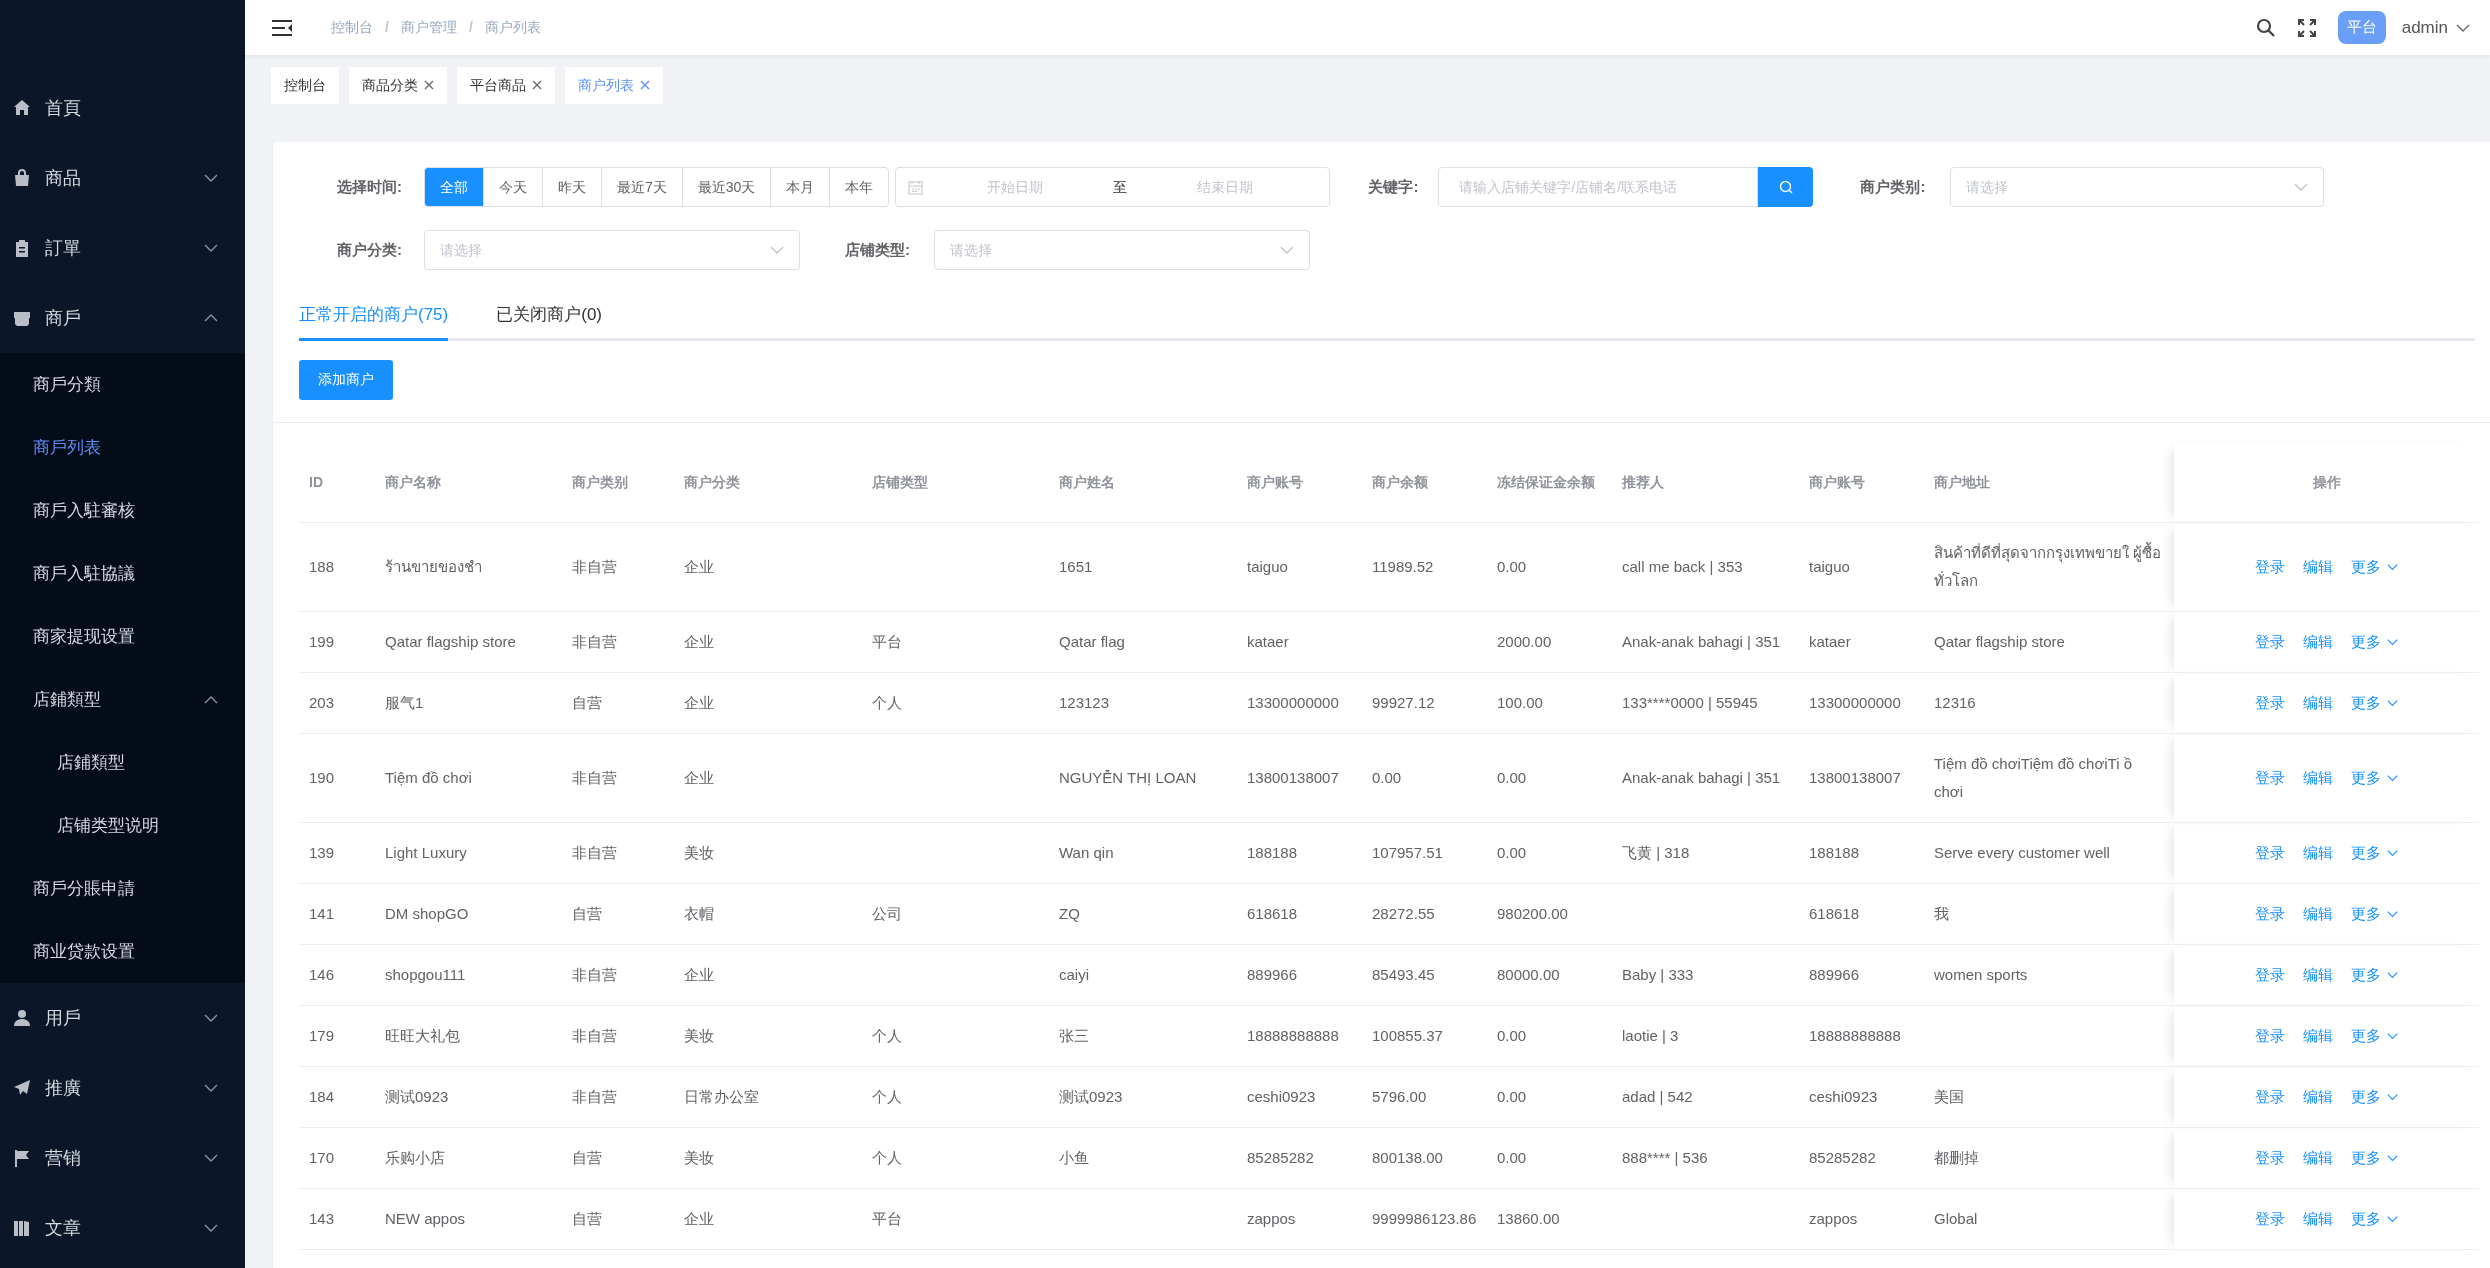 The height and width of the screenshot is (1268, 2490). What do you see at coordinates (122, 762) in the screenshot?
I see `submenu-item: 店鋪類型` at bounding box center [122, 762].